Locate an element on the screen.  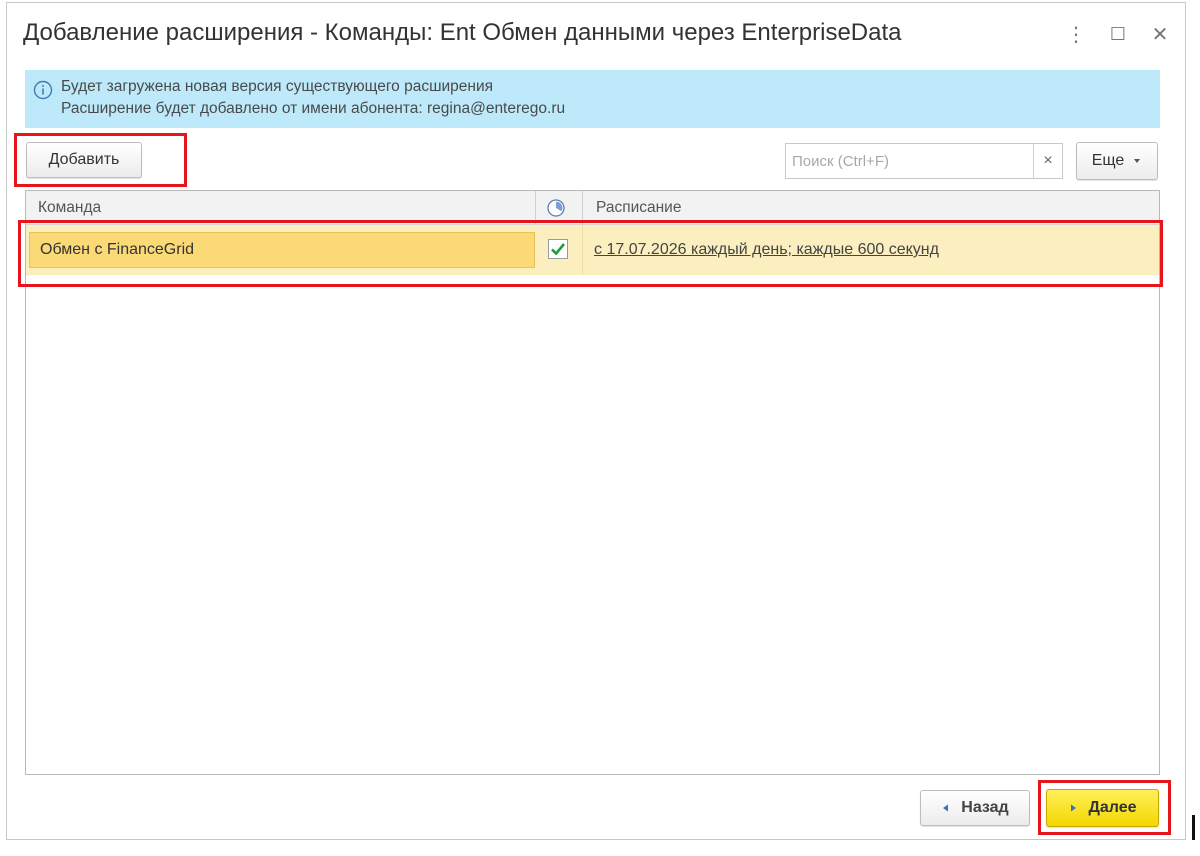
back-button: Назад is located at coordinates (975, 808).